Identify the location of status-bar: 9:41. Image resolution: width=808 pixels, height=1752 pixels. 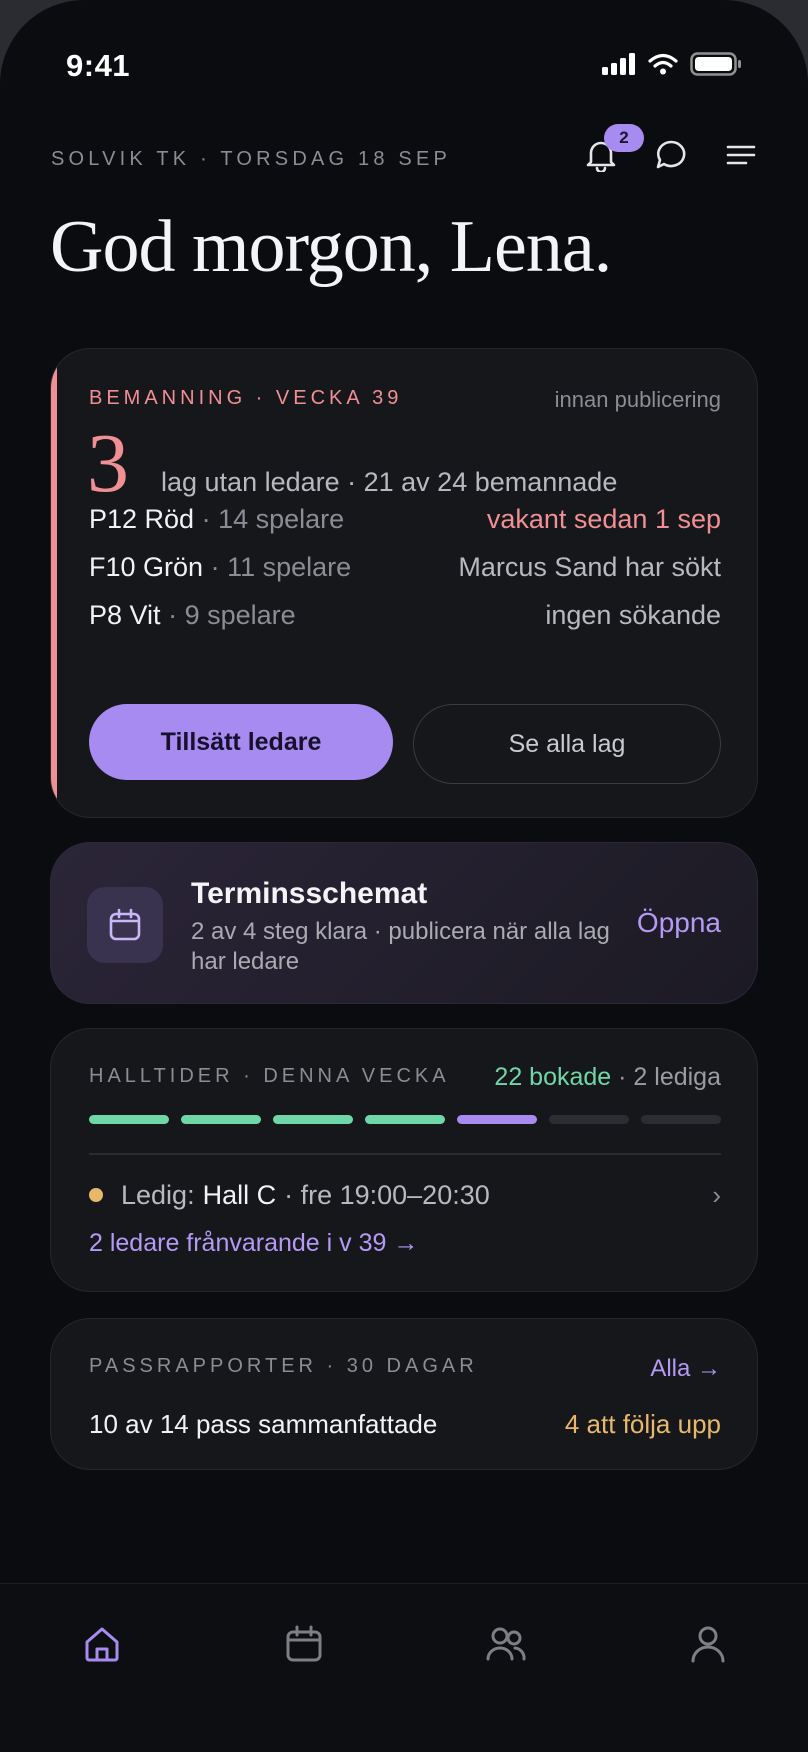
(404, 65).